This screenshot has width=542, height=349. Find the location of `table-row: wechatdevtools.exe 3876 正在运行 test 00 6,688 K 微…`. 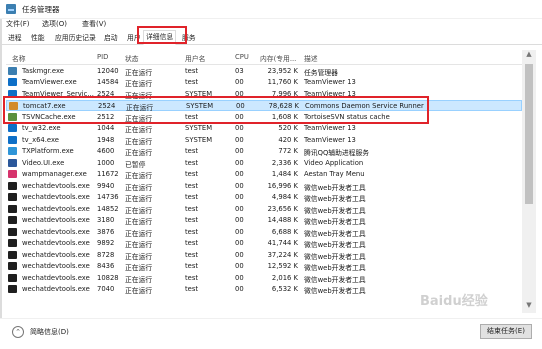

table-row: wechatdevtools.exe 3876 正在运行 test 00 6,688 K 微… is located at coordinates (264, 232).